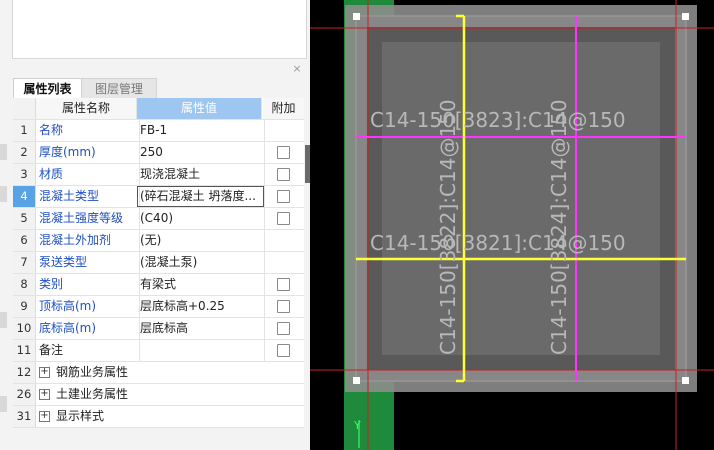  What do you see at coordinates (357, 425) in the screenshot?
I see `y-axis-label: Y` at bounding box center [357, 425].